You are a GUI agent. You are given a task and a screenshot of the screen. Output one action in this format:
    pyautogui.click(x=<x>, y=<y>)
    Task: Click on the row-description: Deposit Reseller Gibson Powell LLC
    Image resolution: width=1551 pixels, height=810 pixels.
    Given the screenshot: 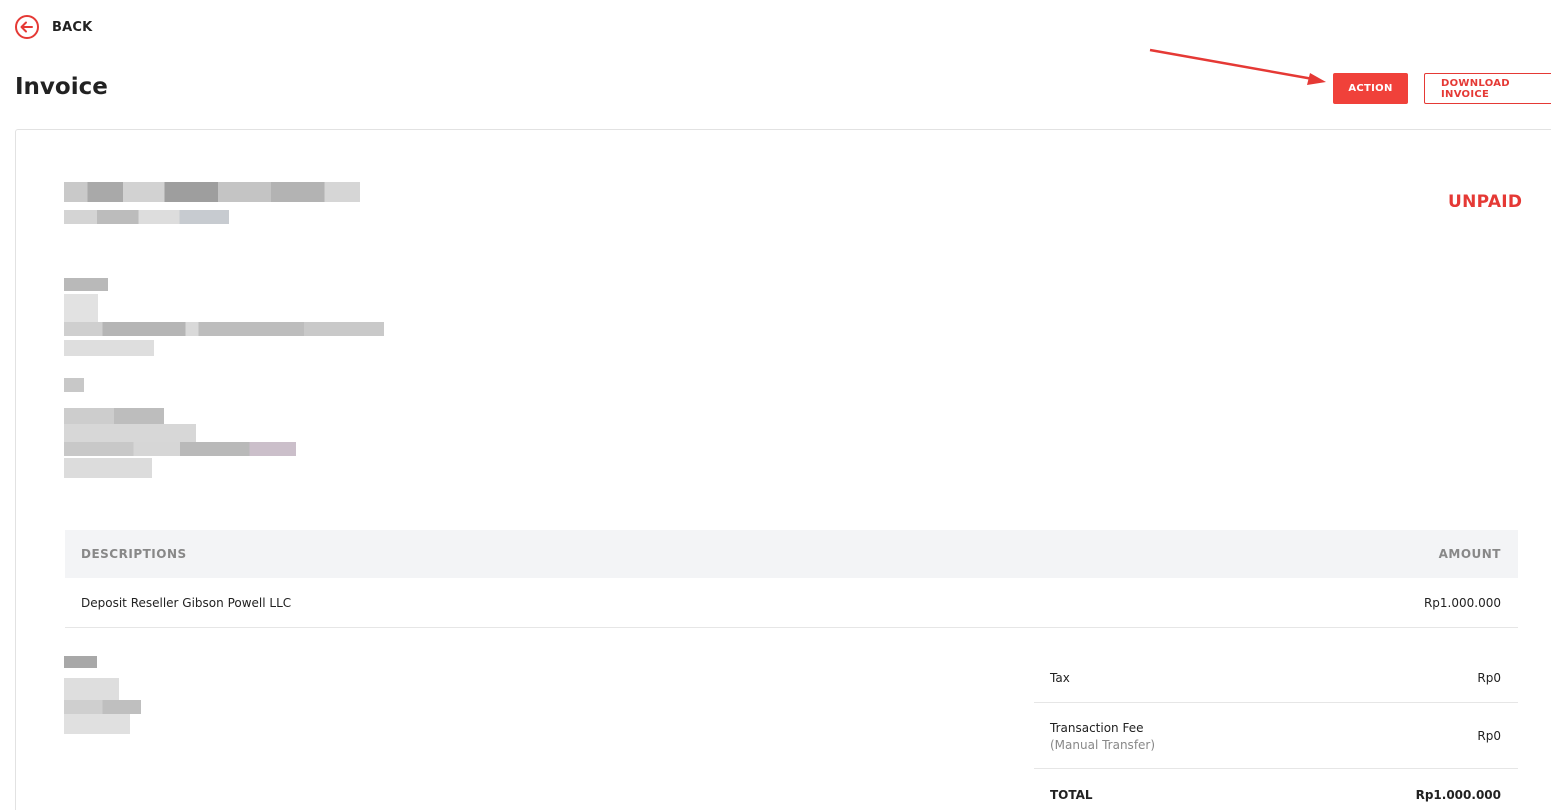 What is the action you would take?
    pyautogui.click(x=186, y=603)
    